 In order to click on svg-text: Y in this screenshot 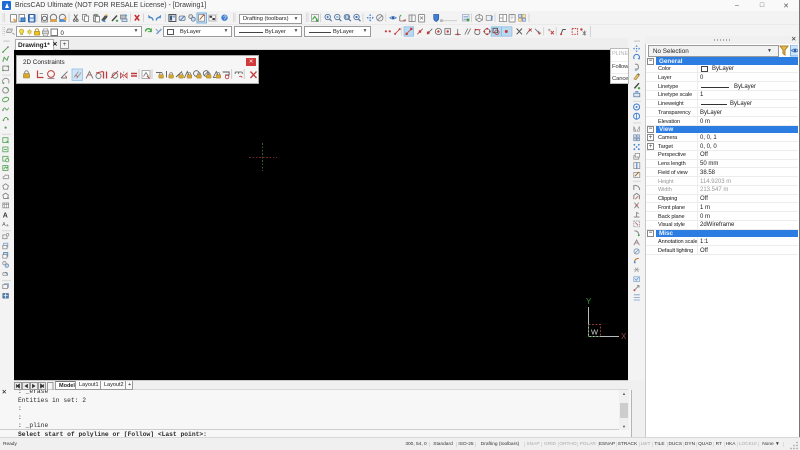, I will do `click(589, 301)`.